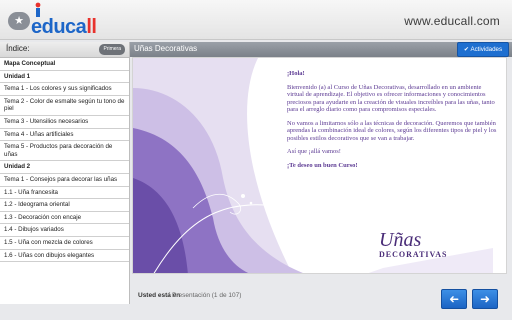 This screenshot has height=320, width=512. What do you see at coordinates (64, 89) in the screenshot?
I see `toc-item: Tema 1 - Los colores y sus significados` at bounding box center [64, 89].